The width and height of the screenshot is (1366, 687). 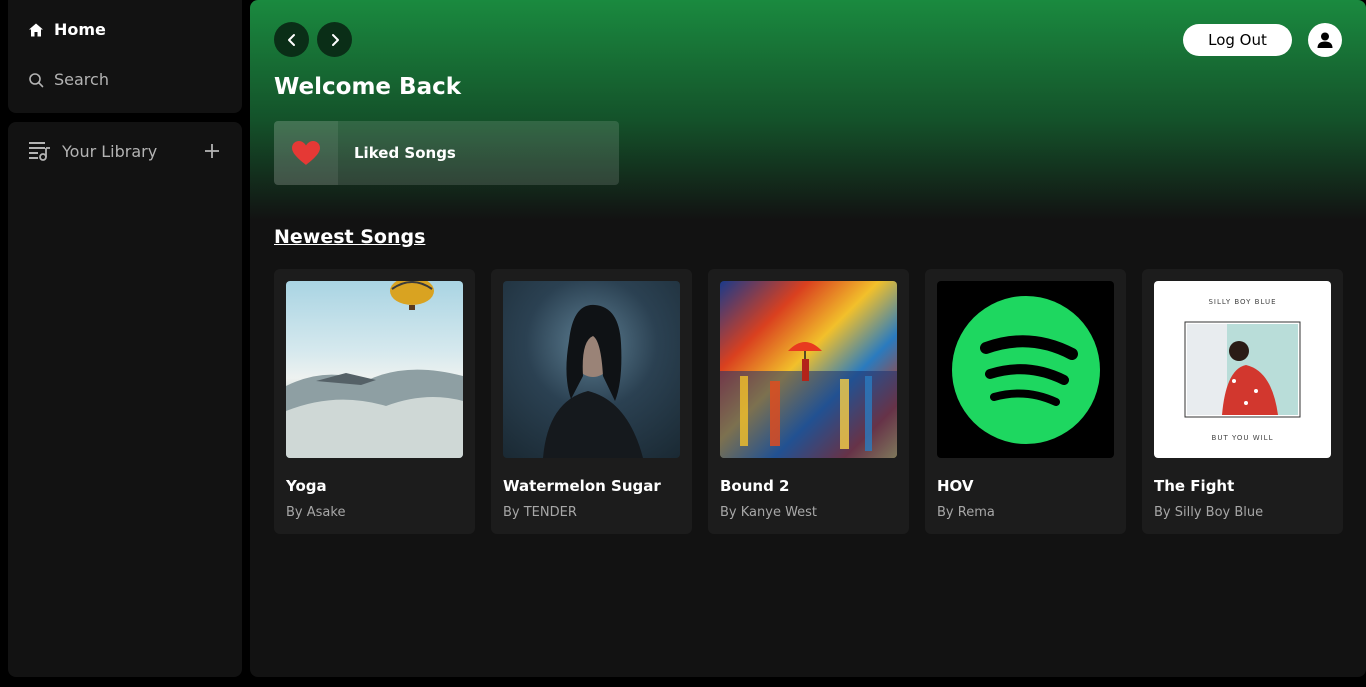 What do you see at coordinates (582, 486) in the screenshot?
I see `song-title: Watermelon Sugar` at bounding box center [582, 486].